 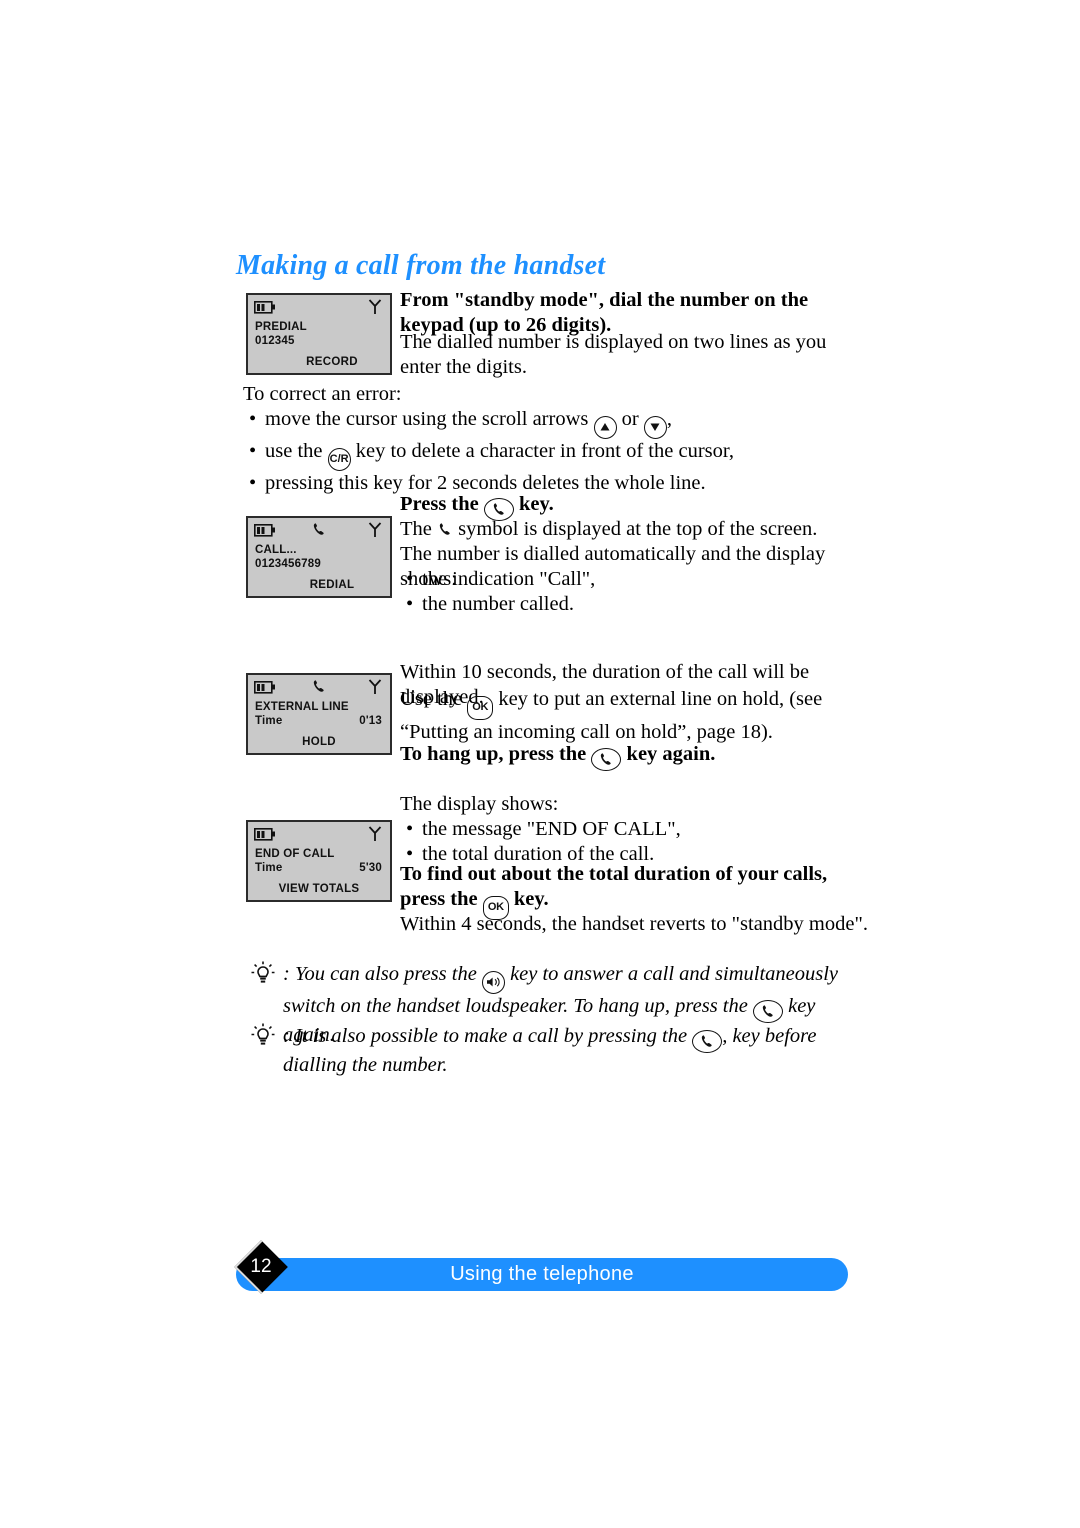 I want to click on lcd-softkey-label: RECORD, so click(x=332, y=362).